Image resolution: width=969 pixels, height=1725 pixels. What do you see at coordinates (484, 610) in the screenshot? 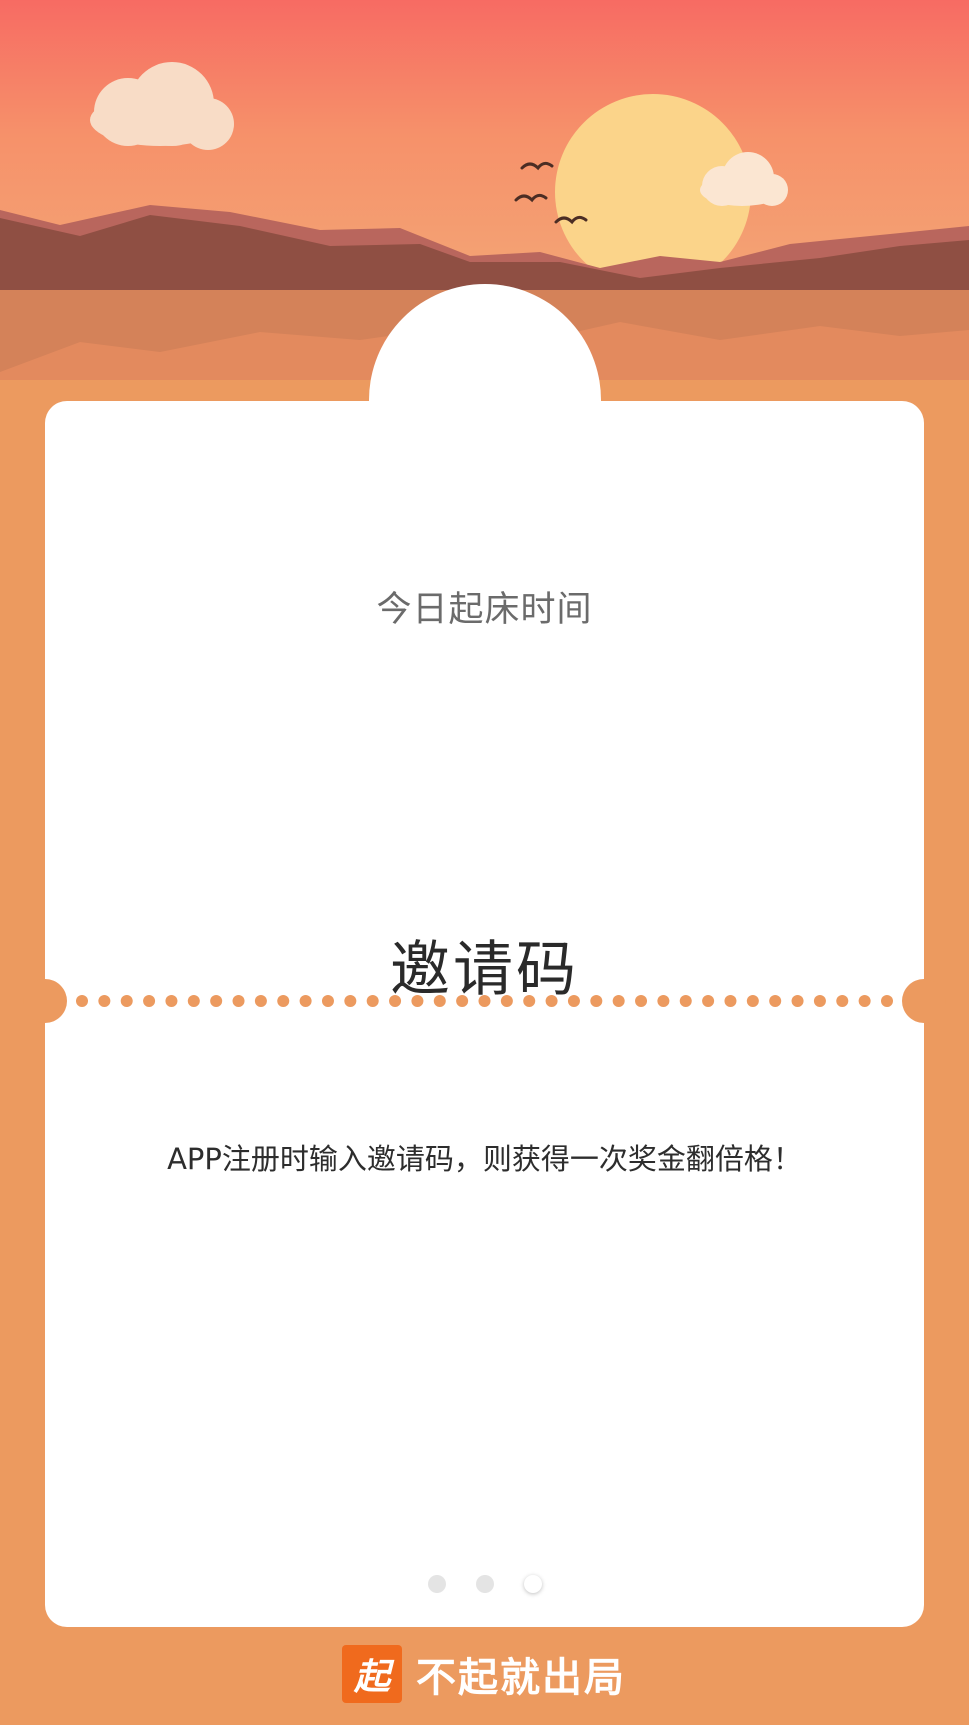
I see `card-title: 今日起床时间` at bounding box center [484, 610].